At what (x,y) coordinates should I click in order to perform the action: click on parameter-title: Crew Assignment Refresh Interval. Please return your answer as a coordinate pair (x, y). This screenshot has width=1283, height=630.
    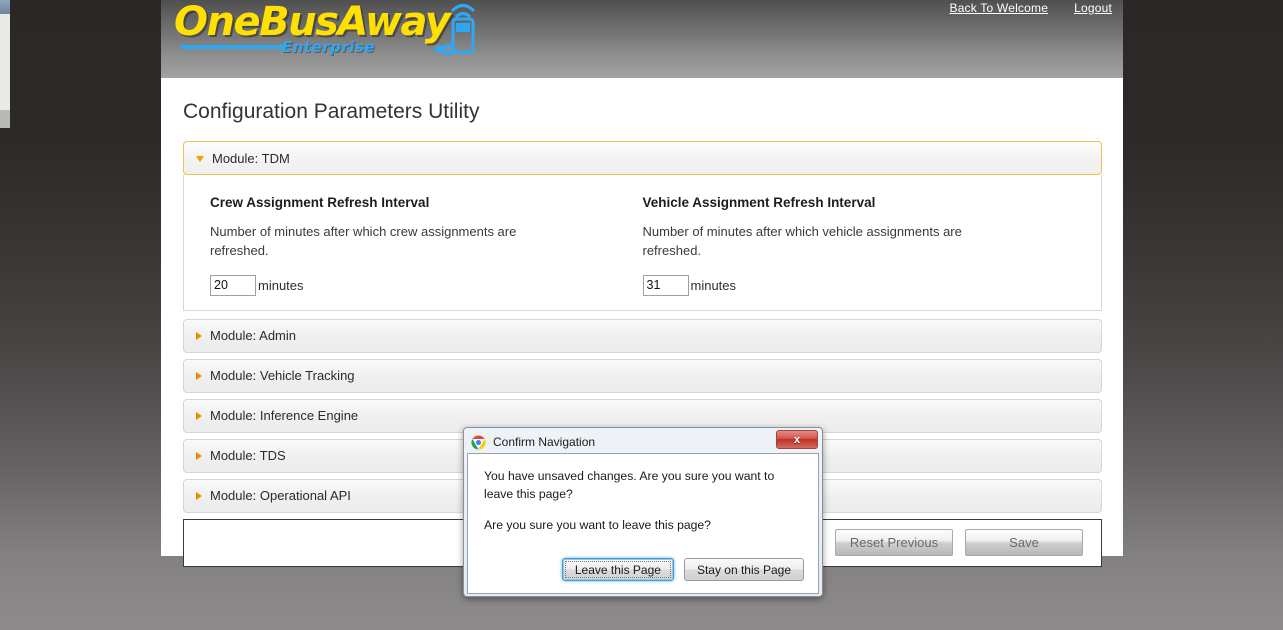
    Looking at the image, I should click on (320, 202).